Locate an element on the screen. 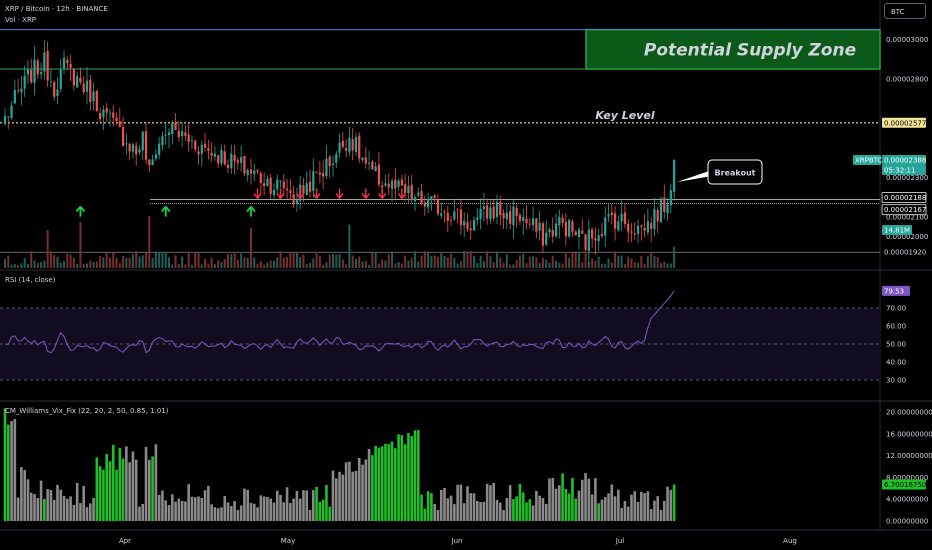  currency-button: BTC is located at coordinates (905, 11).